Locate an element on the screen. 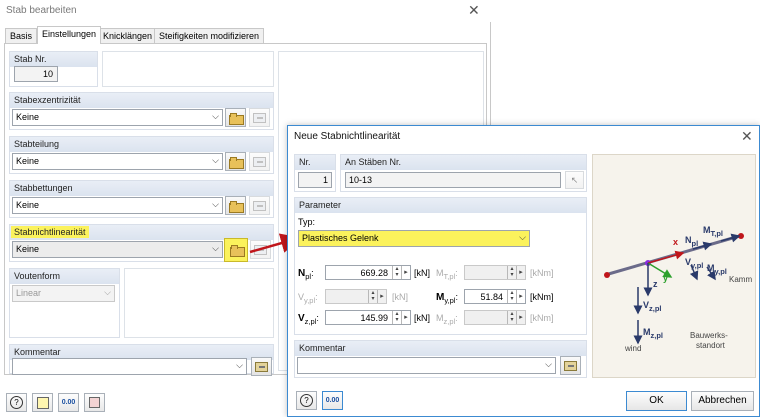 The width and height of the screenshot is (760, 417). tab-knicklaengen: Knicklängen is located at coordinates (128, 35).